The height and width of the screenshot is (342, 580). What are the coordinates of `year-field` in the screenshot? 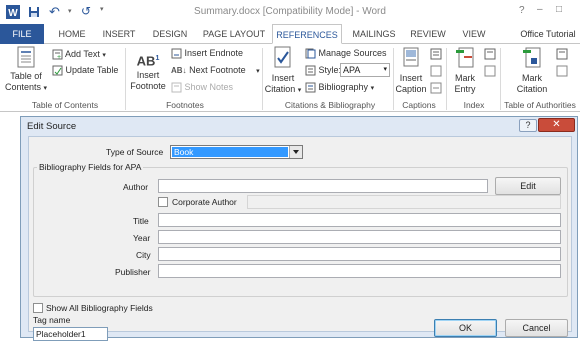 It's located at (359, 237).